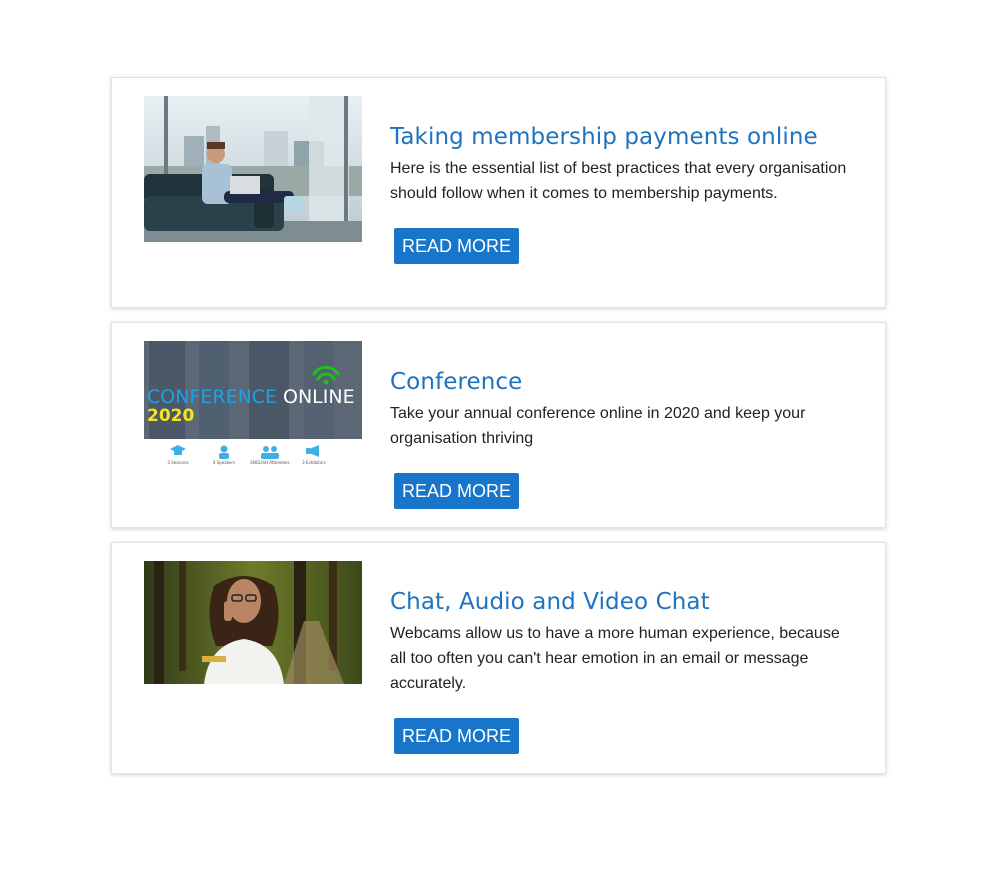 The height and width of the screenshot is (878, 981). What do you see at coordinates (622, 382) in the screenshot?
I see `article-title: Conference` at bounding box center [622, 382].